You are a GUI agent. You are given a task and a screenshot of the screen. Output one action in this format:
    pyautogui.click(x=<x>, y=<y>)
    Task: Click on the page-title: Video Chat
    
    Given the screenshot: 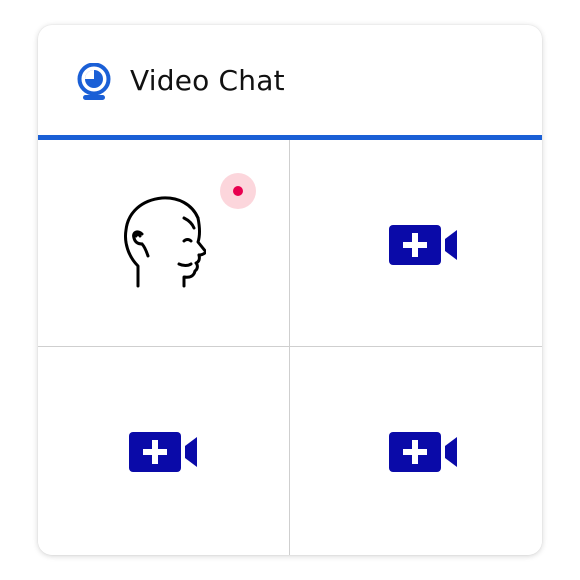 What is the action you would take?
    pyautogui.click(x=207, y=80)
    